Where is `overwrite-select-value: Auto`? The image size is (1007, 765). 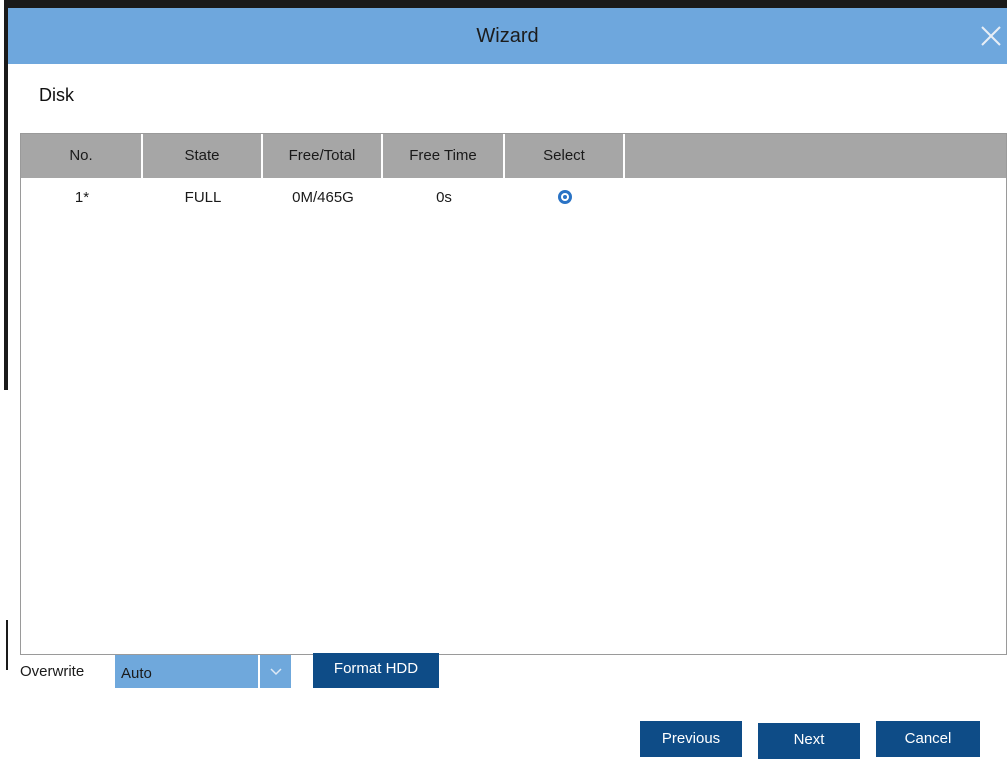 overwrite-select-value: Auto is located at coordinates (186, 671).